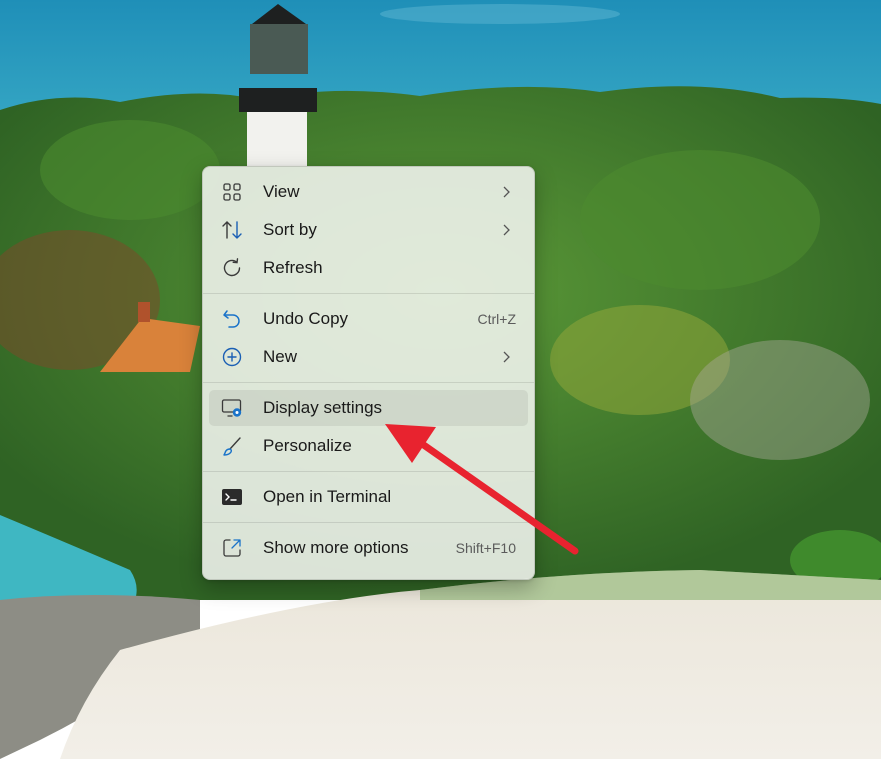  I want to click on menu-item-show-more-options: Show more options Shift+F10, so click(368, 548).